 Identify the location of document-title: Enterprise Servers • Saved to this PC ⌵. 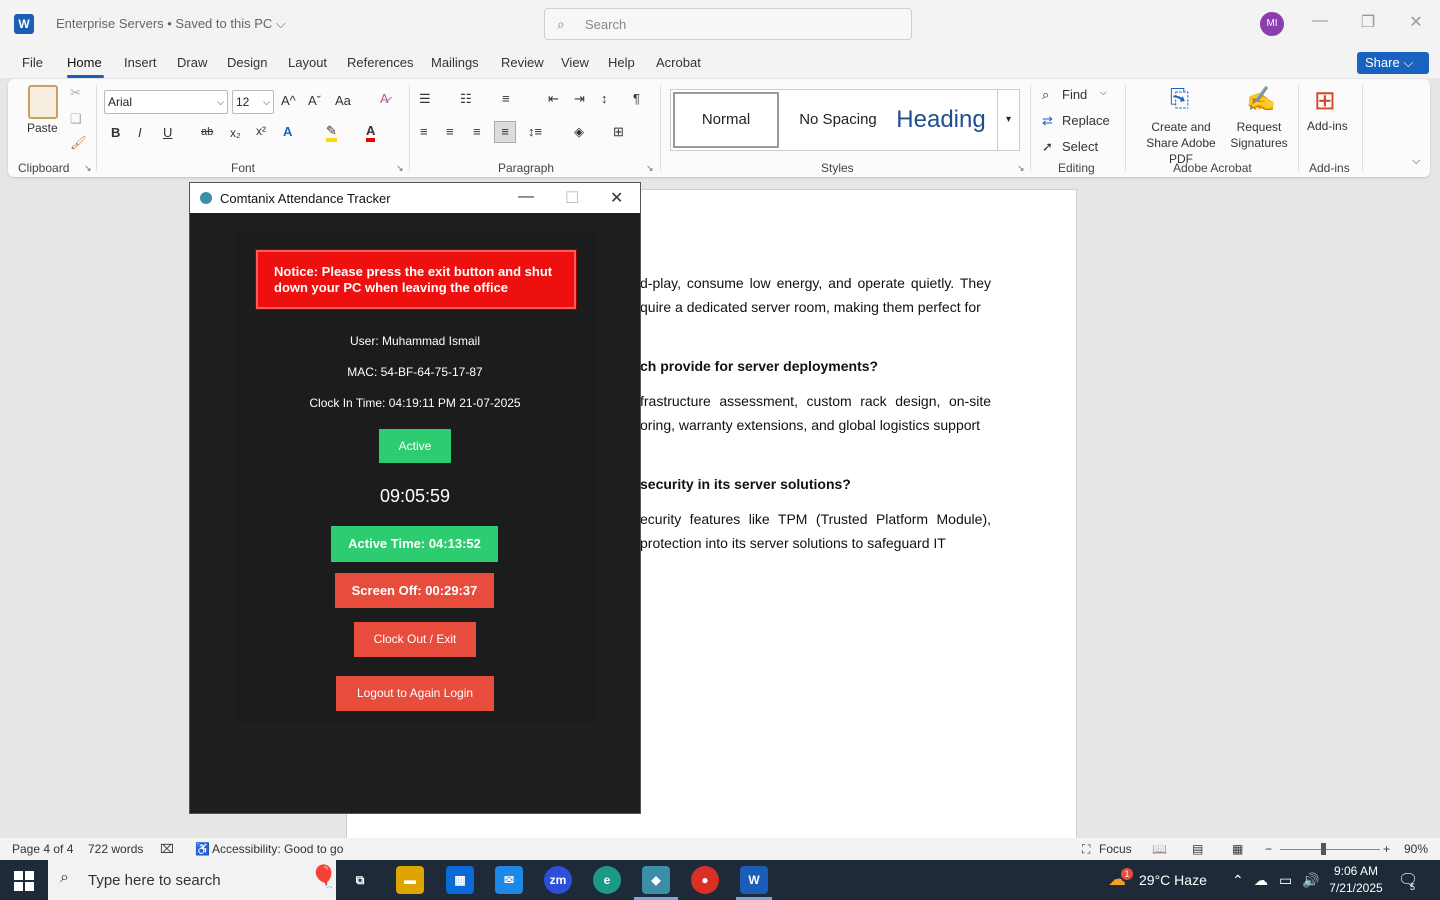
(171, 24).